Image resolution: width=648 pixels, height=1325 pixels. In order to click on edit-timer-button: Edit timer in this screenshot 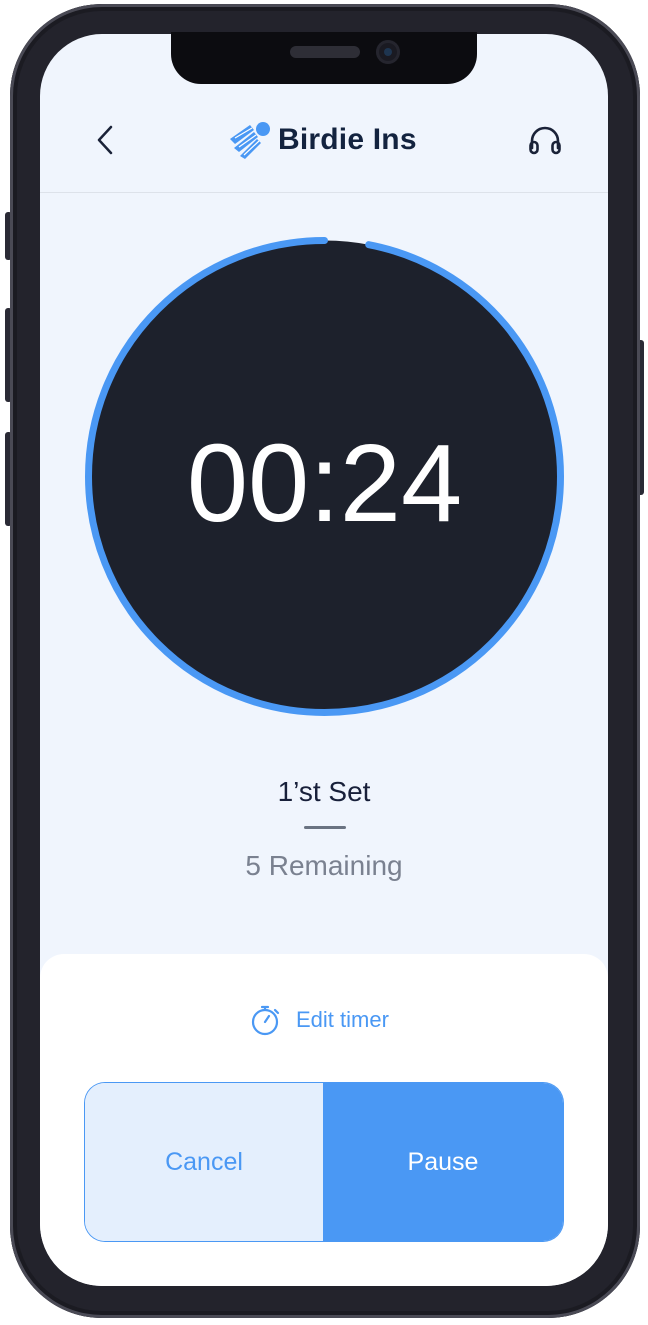, I will do `click(318, 1020)`.